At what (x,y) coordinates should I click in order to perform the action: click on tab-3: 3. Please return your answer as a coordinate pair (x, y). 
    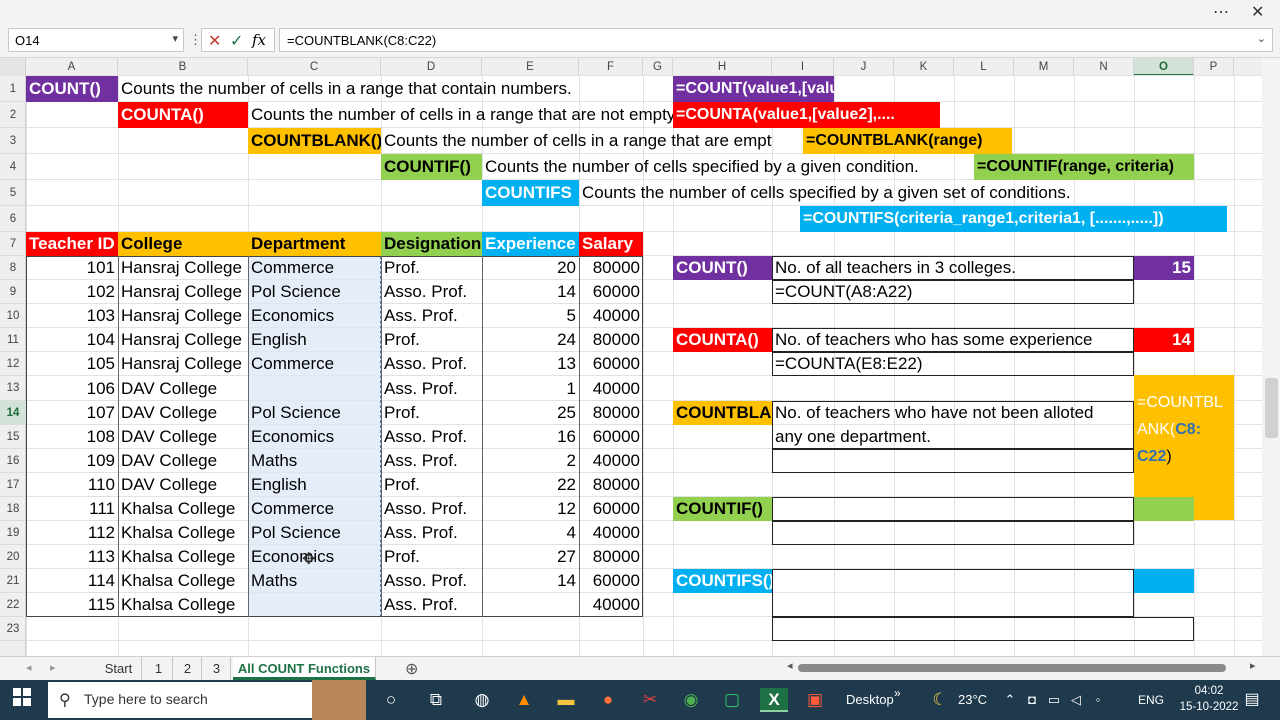
    Looking at the image, I should click on (217, 668).